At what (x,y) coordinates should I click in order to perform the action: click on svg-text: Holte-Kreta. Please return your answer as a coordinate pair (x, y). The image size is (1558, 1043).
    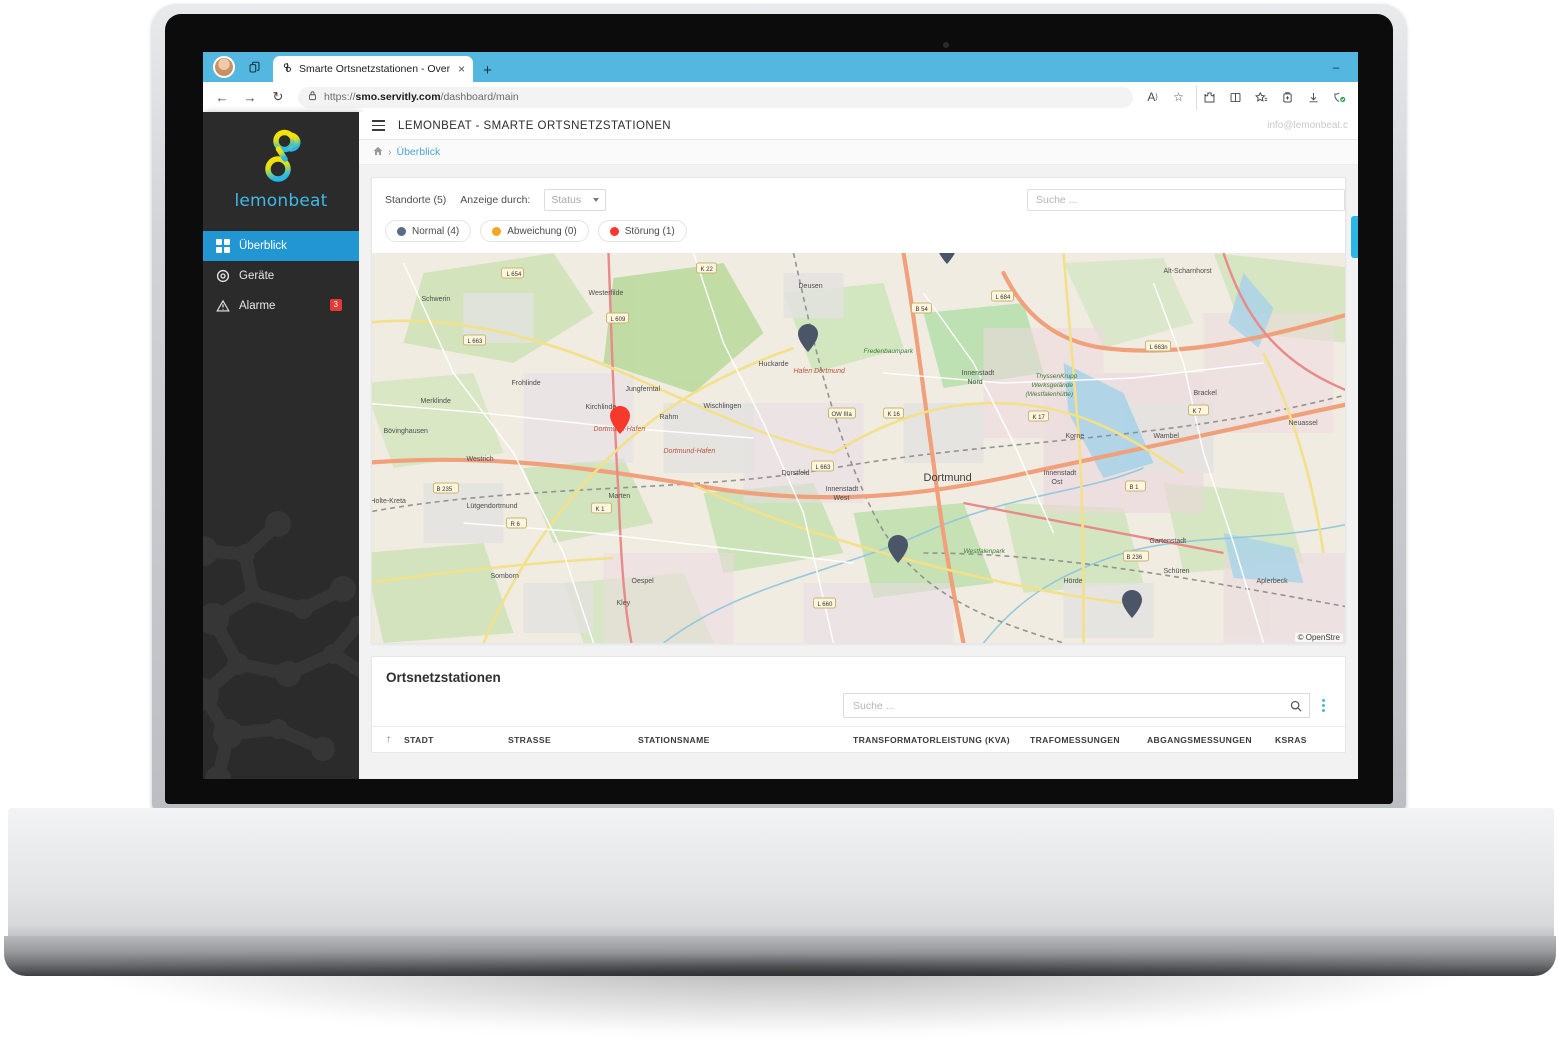
    Looking at the image, I should click on (389, 501).